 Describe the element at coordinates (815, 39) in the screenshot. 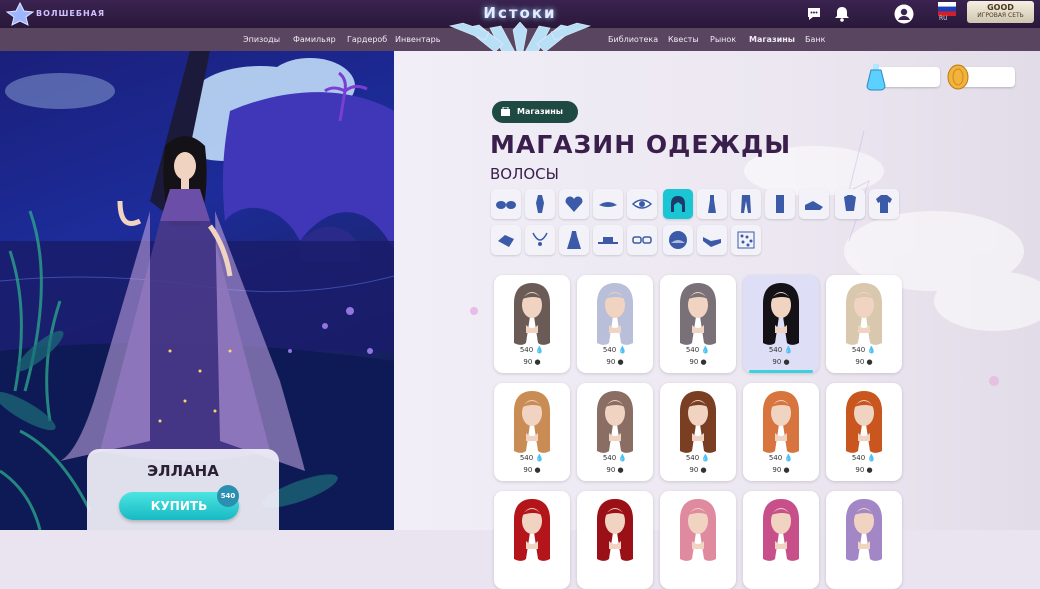

I see `nav-bank: Банк` at that location.